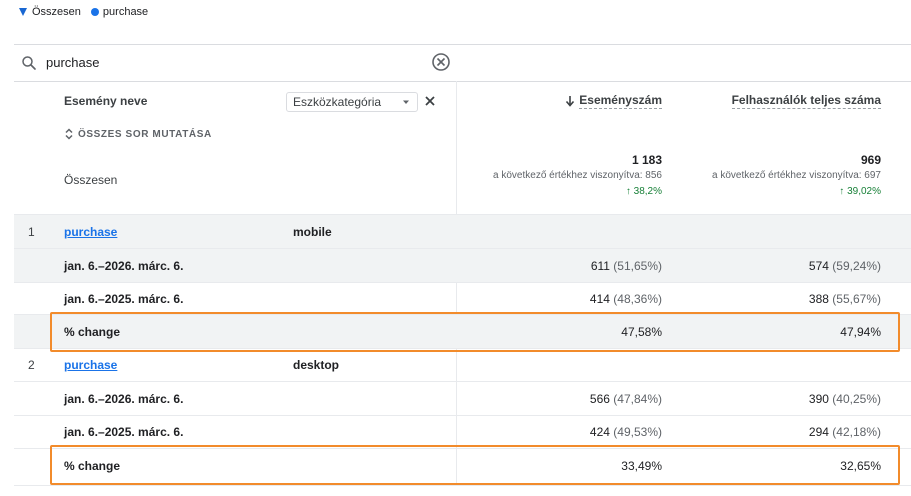 This screenshot has width=911, height=496. Describe the element at coordinates (637, 399) in the screenshot. I see `metric1-share: (47,84%)` at that location.